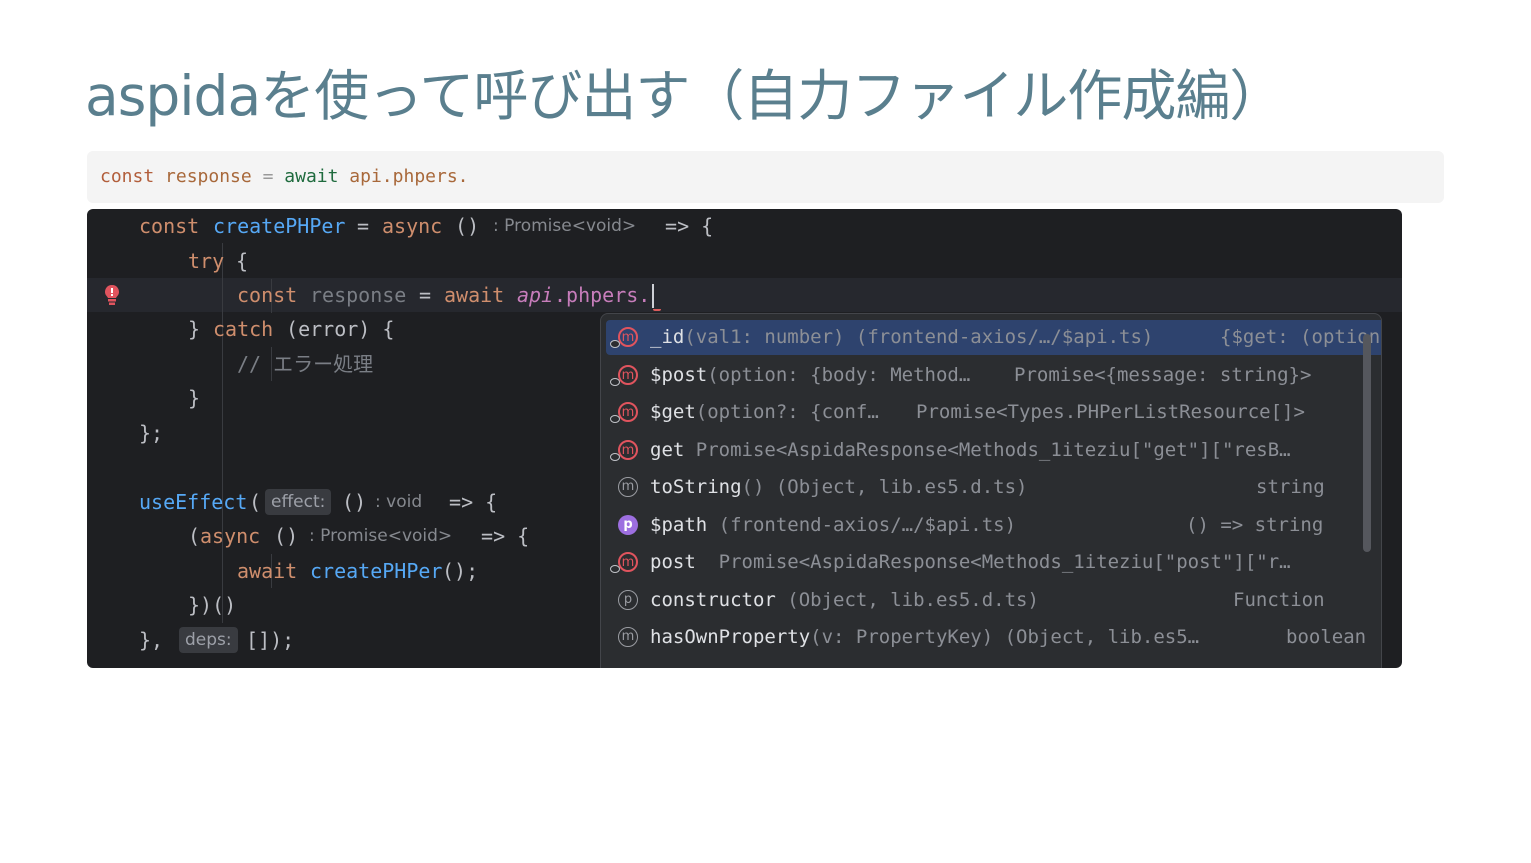  I want to click on popup-scrollbar, so click(1367, 443).